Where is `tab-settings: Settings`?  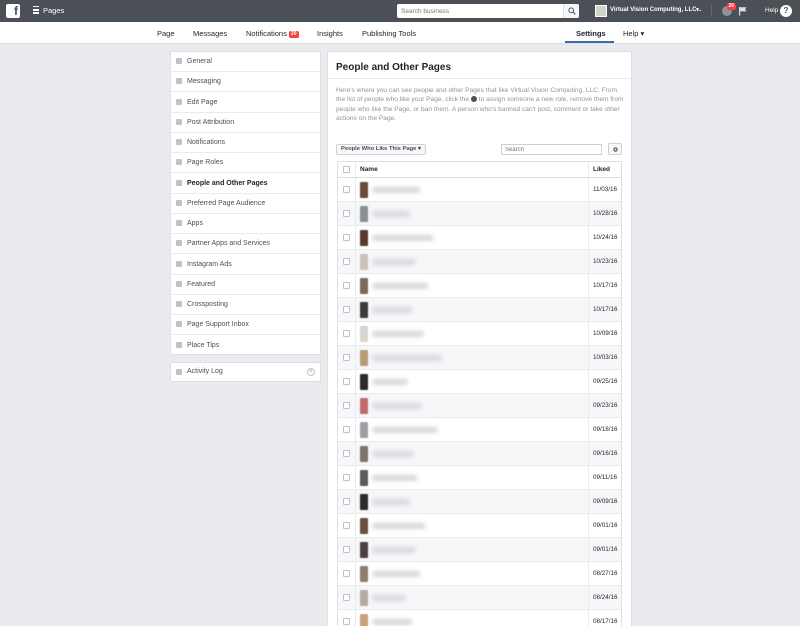 tab-settings: Settings is located at coordinates (591, 33).